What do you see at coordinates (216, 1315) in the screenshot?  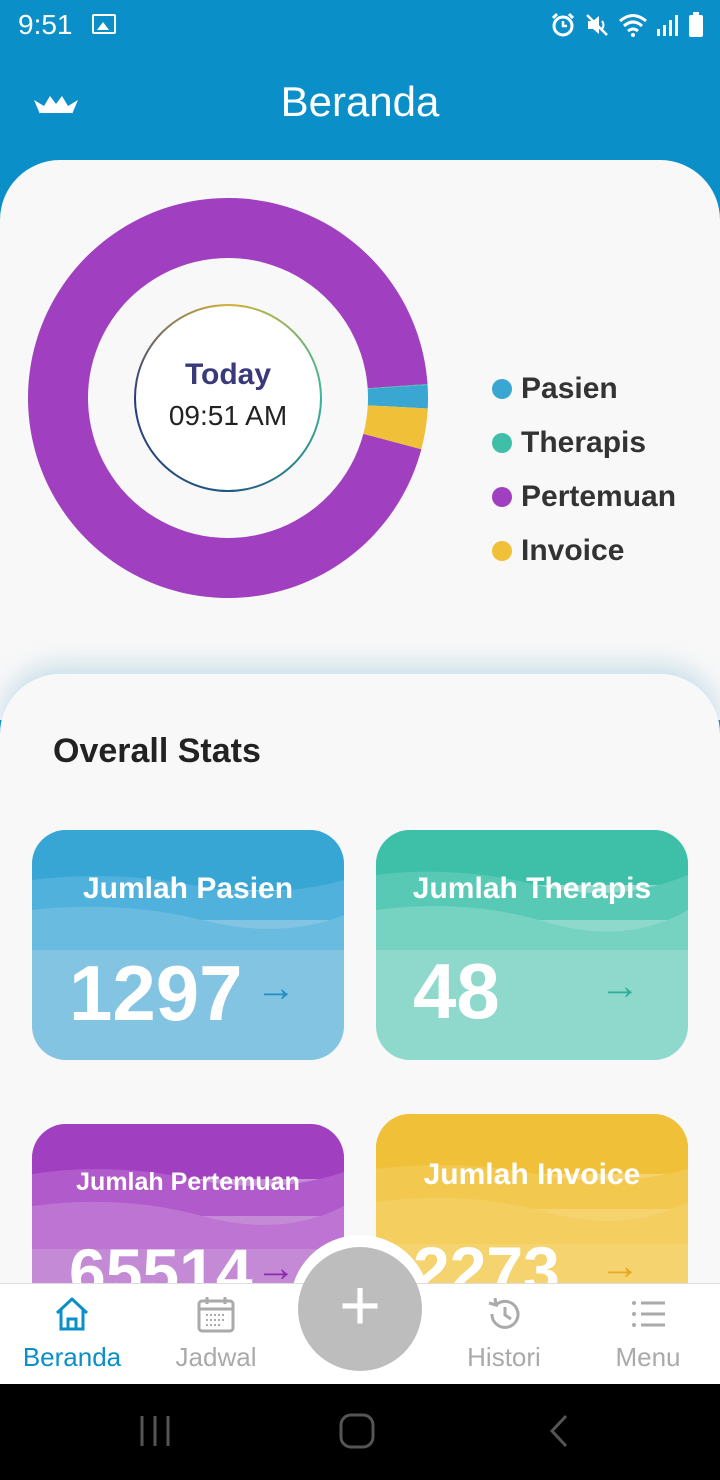 I see `calendar-icon` at bounding box center [216, 1315].